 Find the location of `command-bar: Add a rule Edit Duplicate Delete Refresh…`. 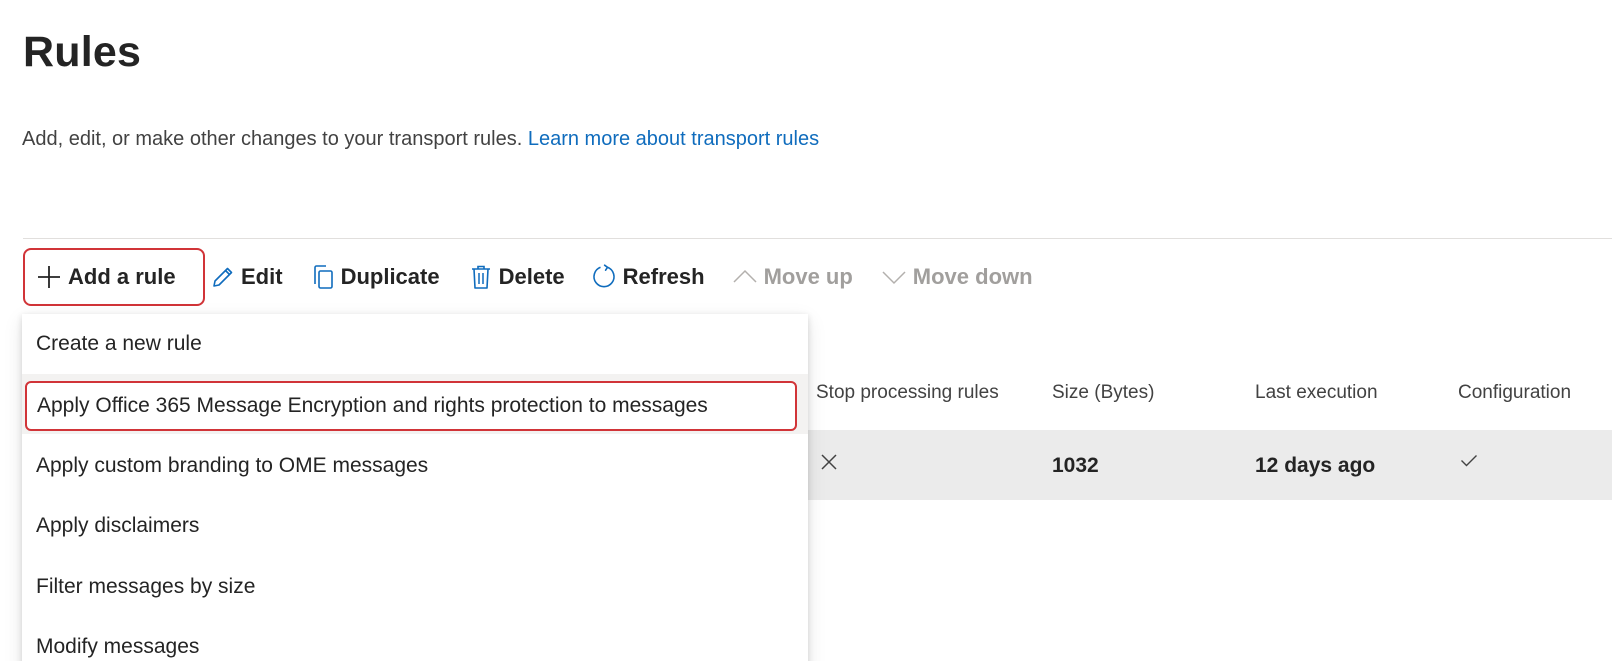

command-bar: Add a rule Edit Duplicate Delete Refresh… is located at coordinates (528, 277).